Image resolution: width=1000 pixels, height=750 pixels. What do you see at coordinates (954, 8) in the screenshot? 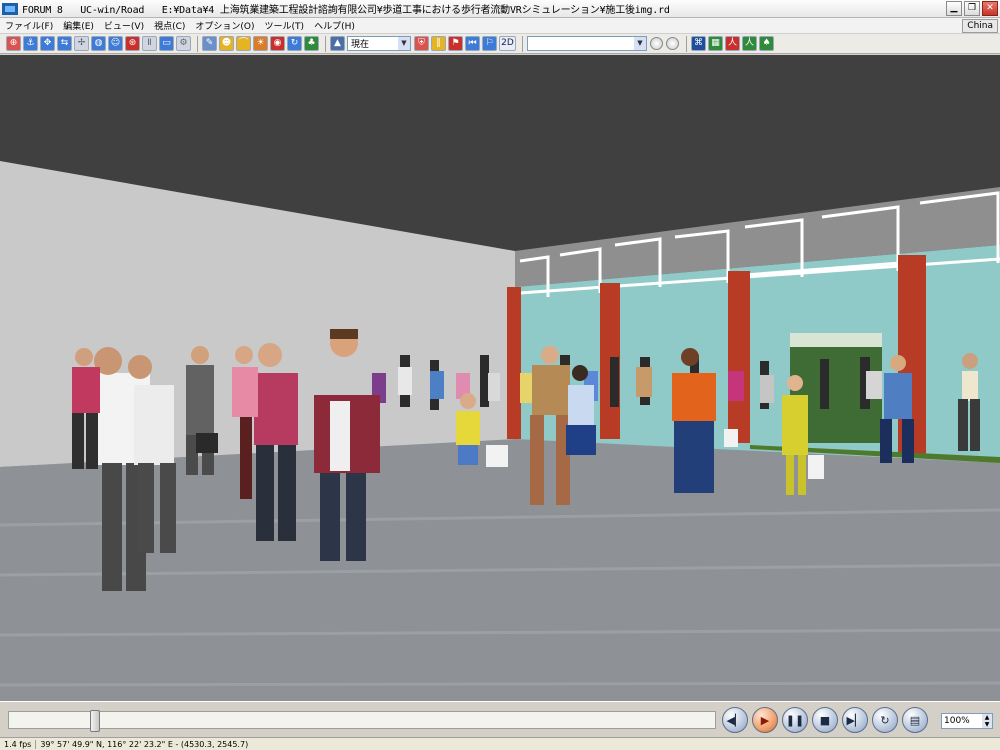
I see `minimize-button: ▁` at bounding box center [954, 8].